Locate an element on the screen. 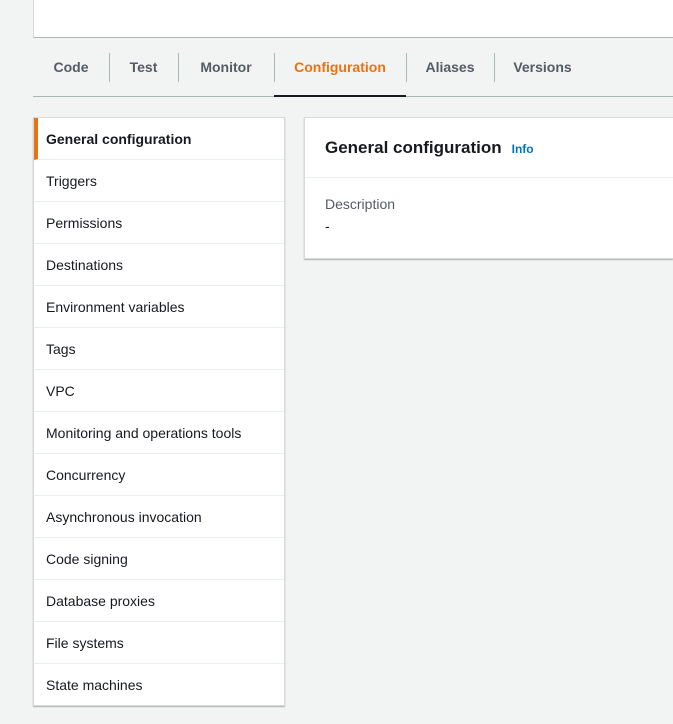 Image resolution: width=673 pixels, height=724 pixels. panel-body: Description - is located at coordinates (489, 215).